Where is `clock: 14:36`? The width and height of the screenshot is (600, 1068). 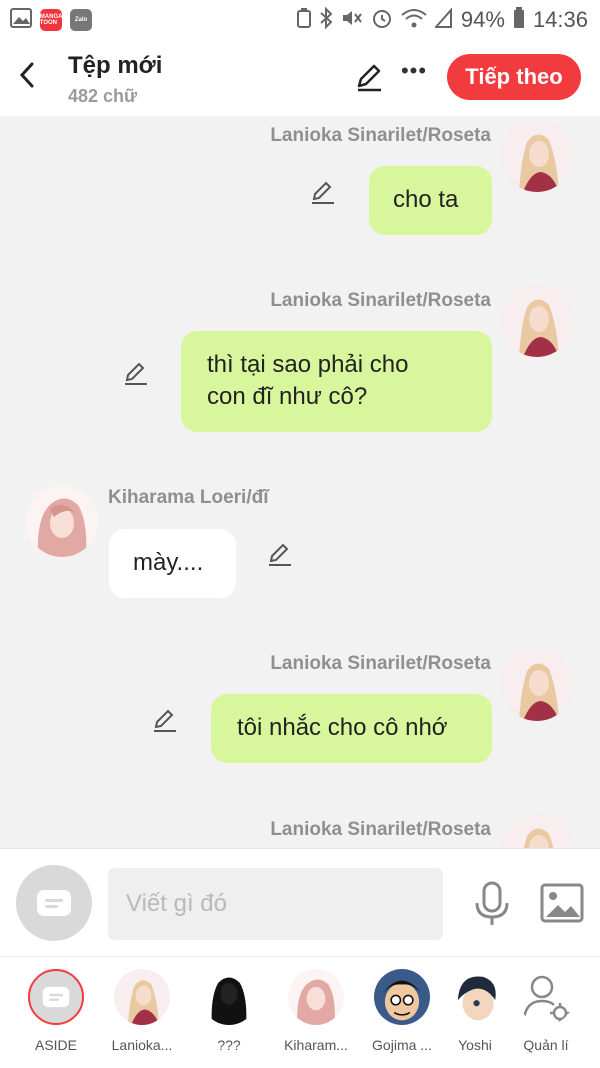 clock: 14:36 is located at coordinates (560, 19).